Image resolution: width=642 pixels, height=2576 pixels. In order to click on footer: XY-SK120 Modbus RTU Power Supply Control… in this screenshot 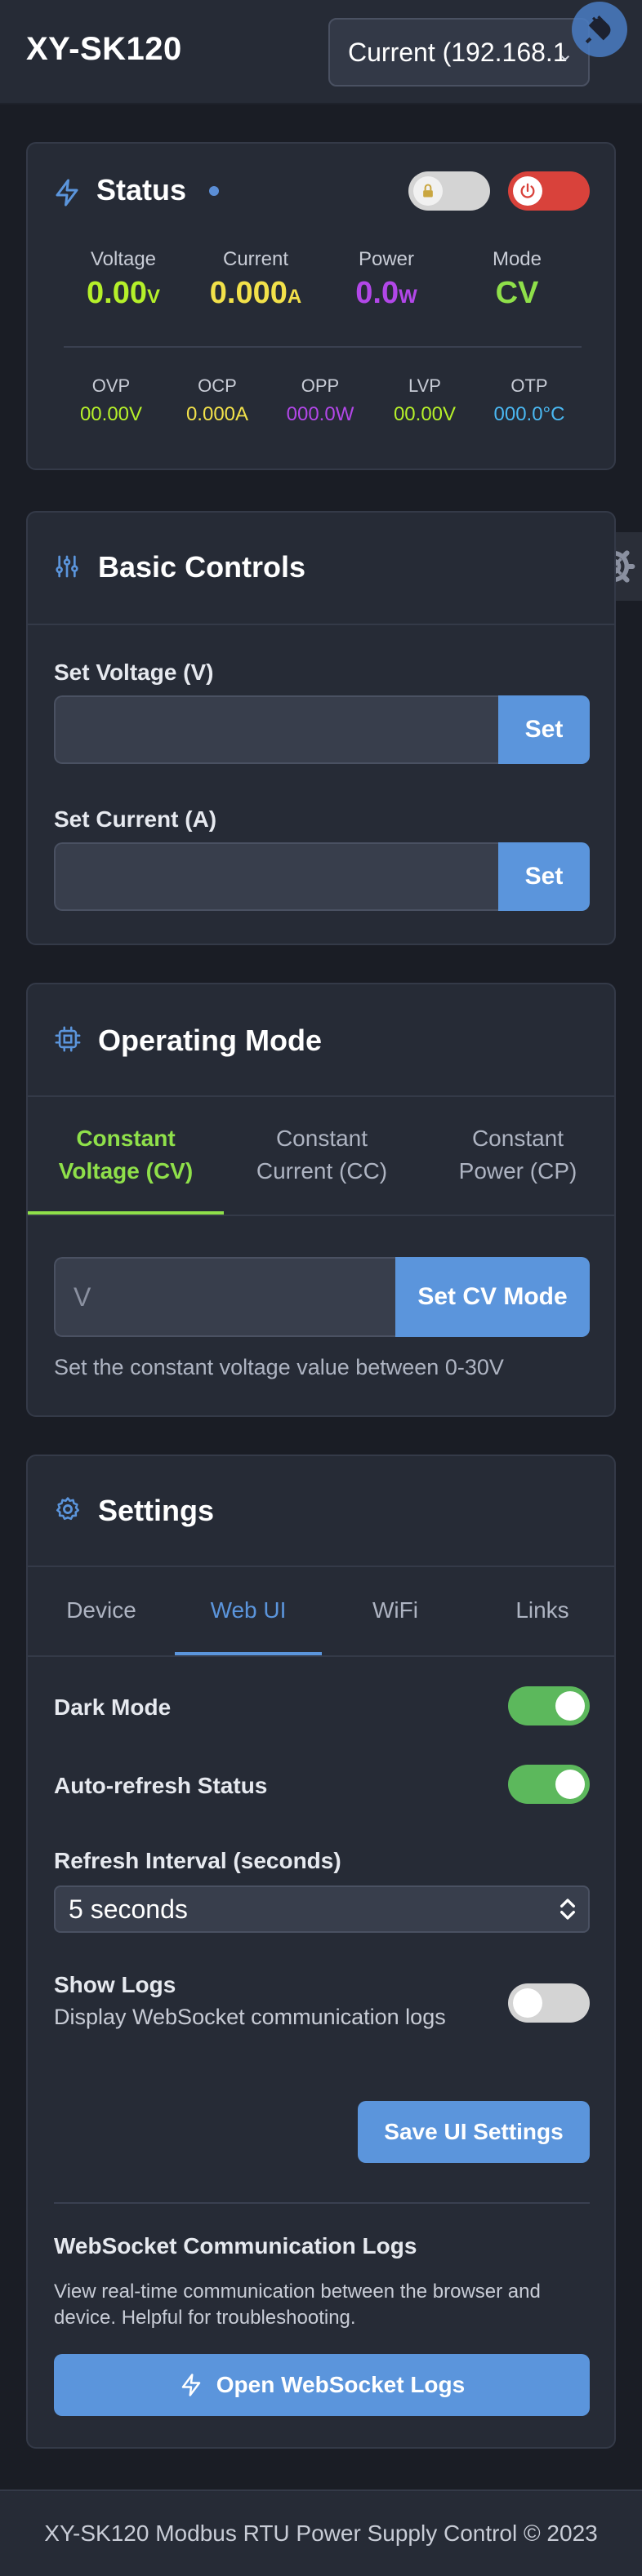, I will do `click(321, 2532)`.